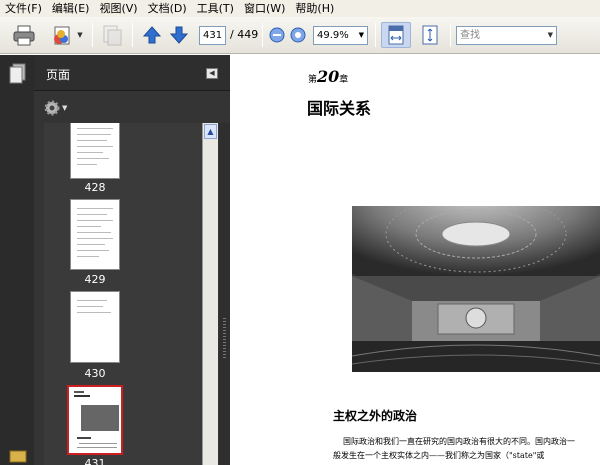 The height and width of the screenshot is (465, 600). I want to click on next-page-button, so click(179, 35).